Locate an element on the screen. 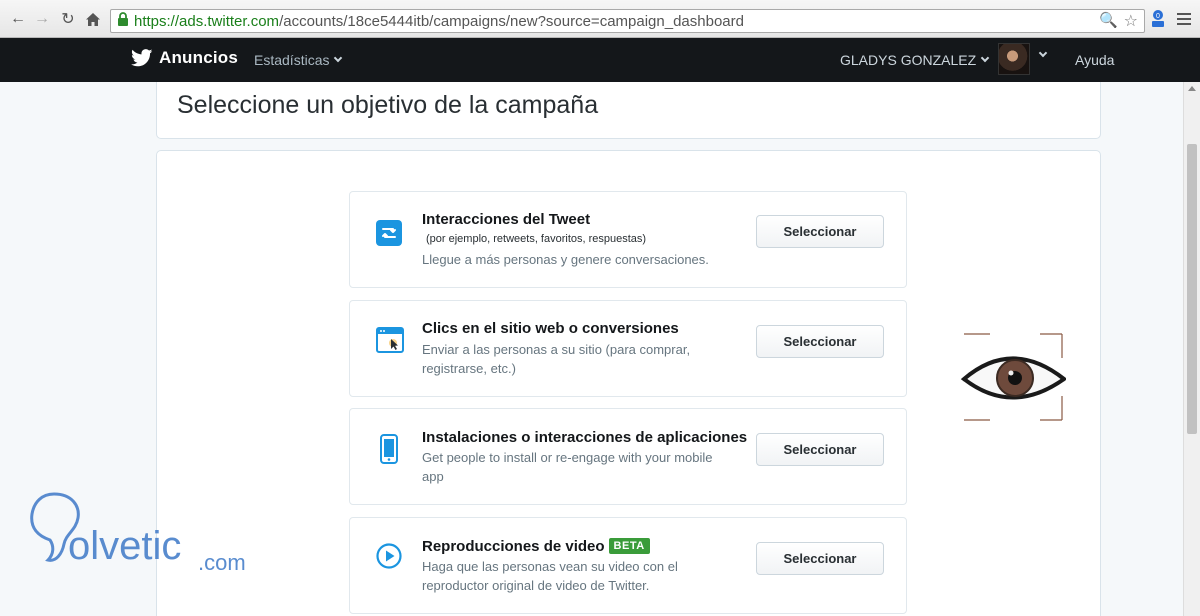  reload-icon: ↻ is located at coordinates (68, 19).